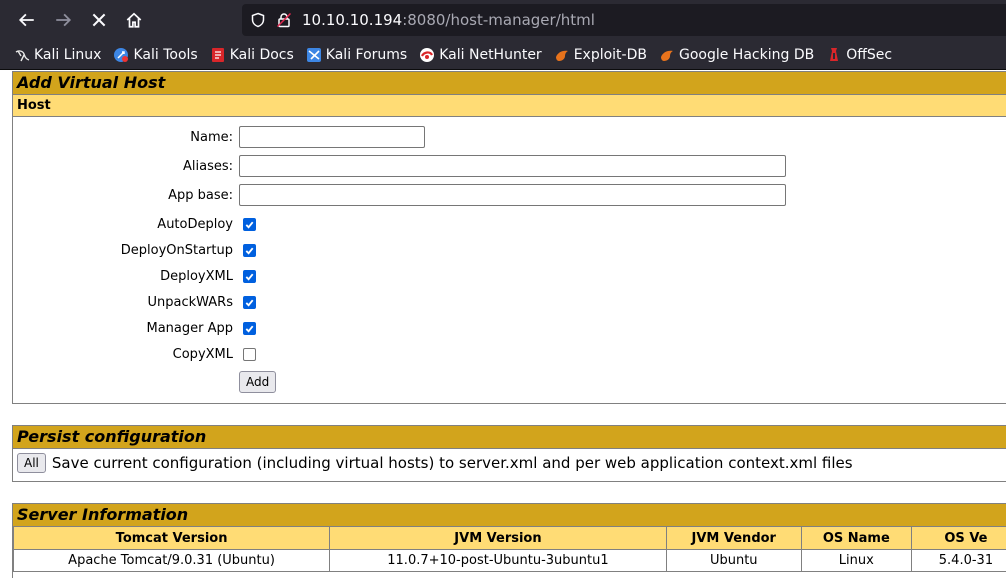 This screenshot has width=1006, height=578. What do you see at coordinates (171, 538) in the screenshot?
I see `column-header-tomcat-version: Tomcat Version` at bounding box center [171, 538].